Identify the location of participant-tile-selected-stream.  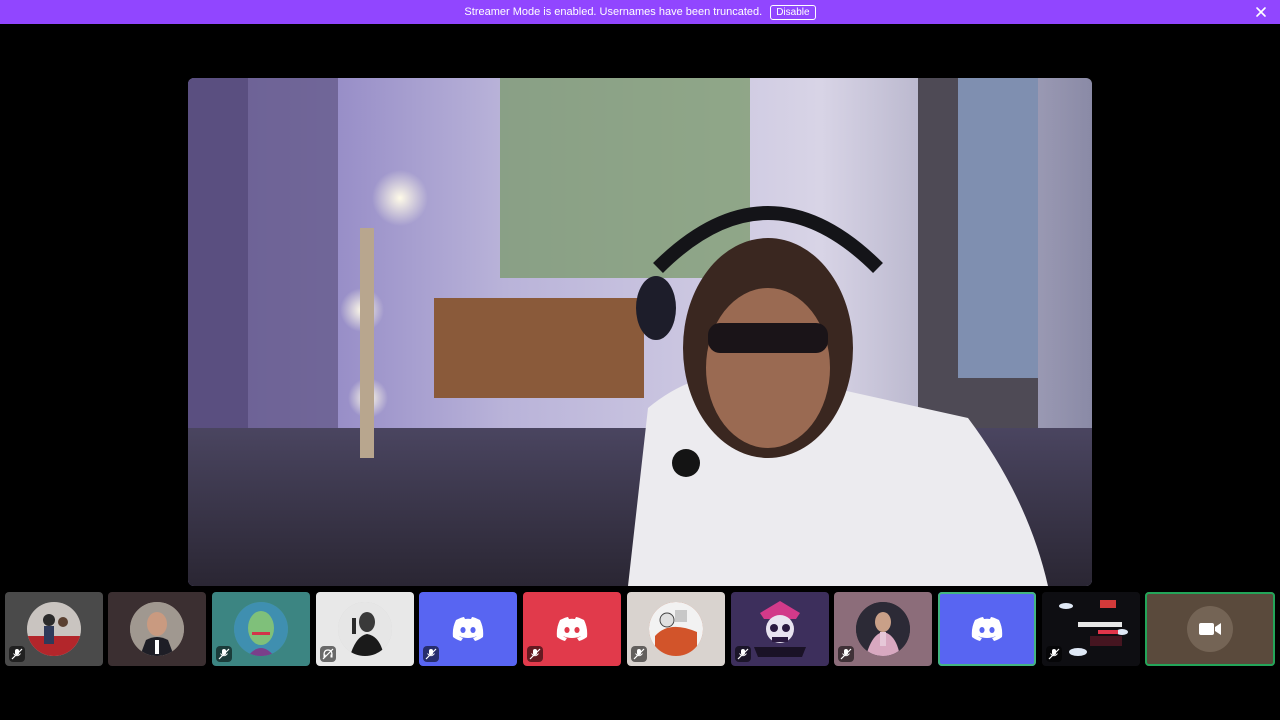
(1210, 629).